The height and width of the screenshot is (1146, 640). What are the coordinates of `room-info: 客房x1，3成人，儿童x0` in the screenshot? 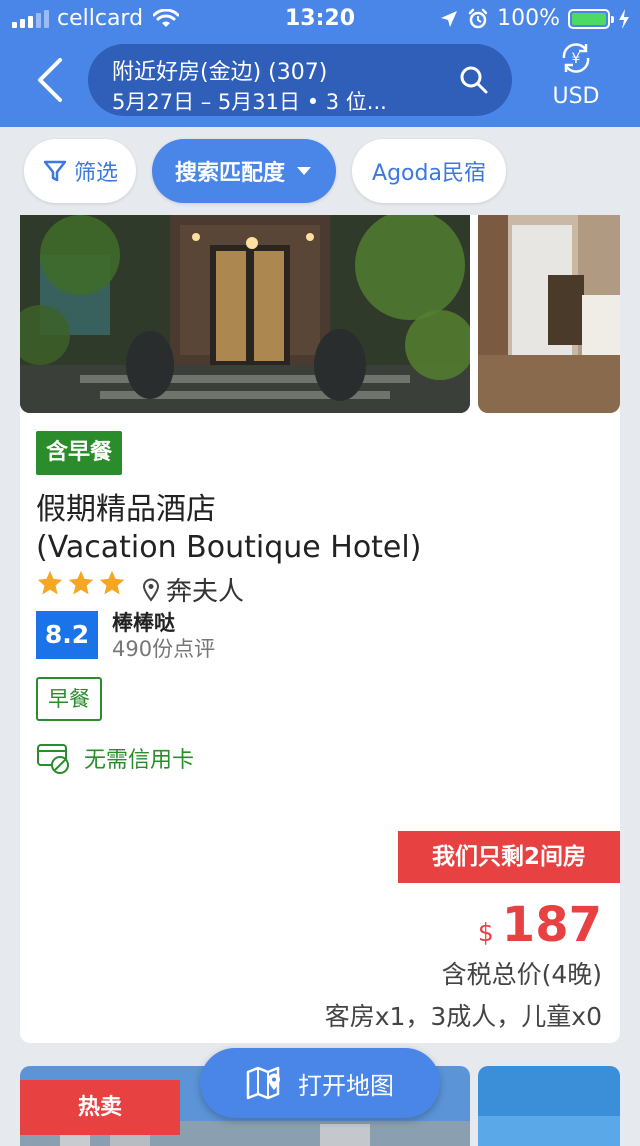 It's located at (463, 1016).